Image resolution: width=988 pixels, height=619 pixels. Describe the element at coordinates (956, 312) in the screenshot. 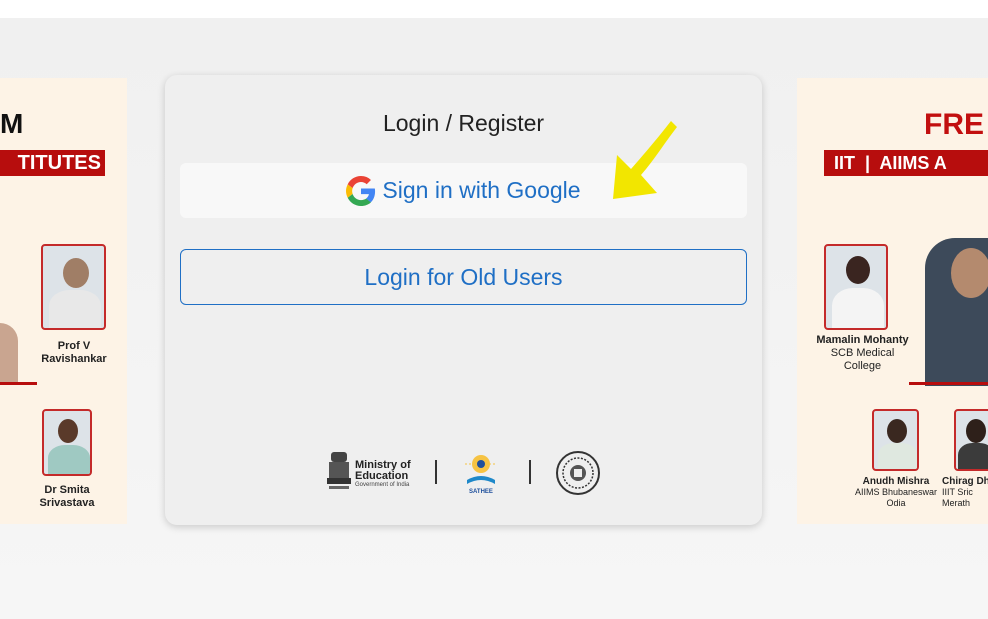

I see `partial-portrait-right` at that location.